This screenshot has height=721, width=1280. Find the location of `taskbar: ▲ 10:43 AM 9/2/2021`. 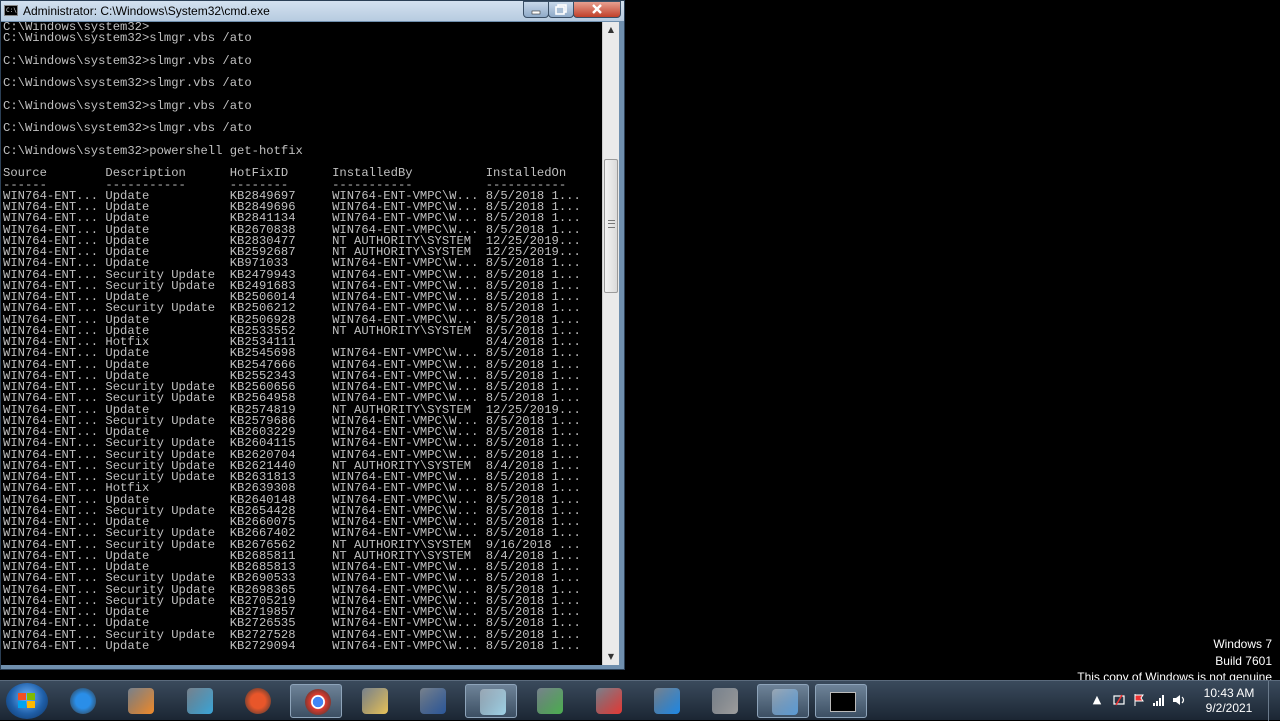

taskbar: ▲ 10:43 AM 9/2/2021 is located at coordinates (640, 700).